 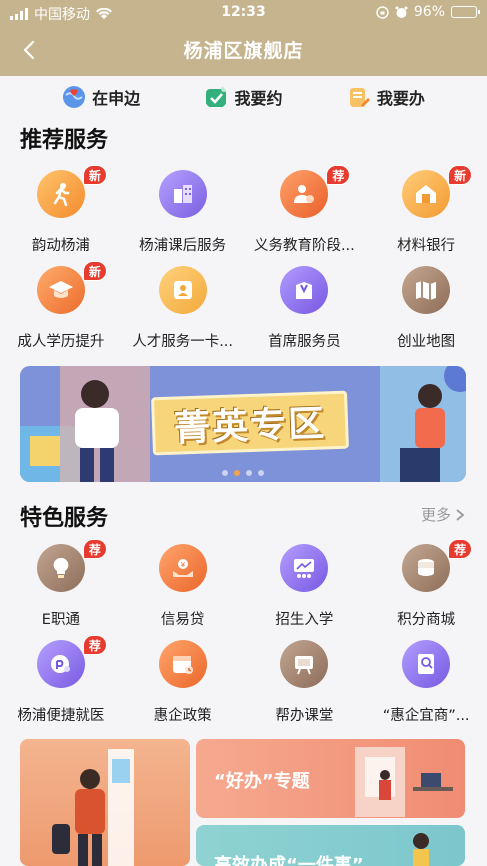 What do you see at coordinates (382, 12) in the screenshot?
I see `orientation-lock-icon` at bounding box center [382, 12].